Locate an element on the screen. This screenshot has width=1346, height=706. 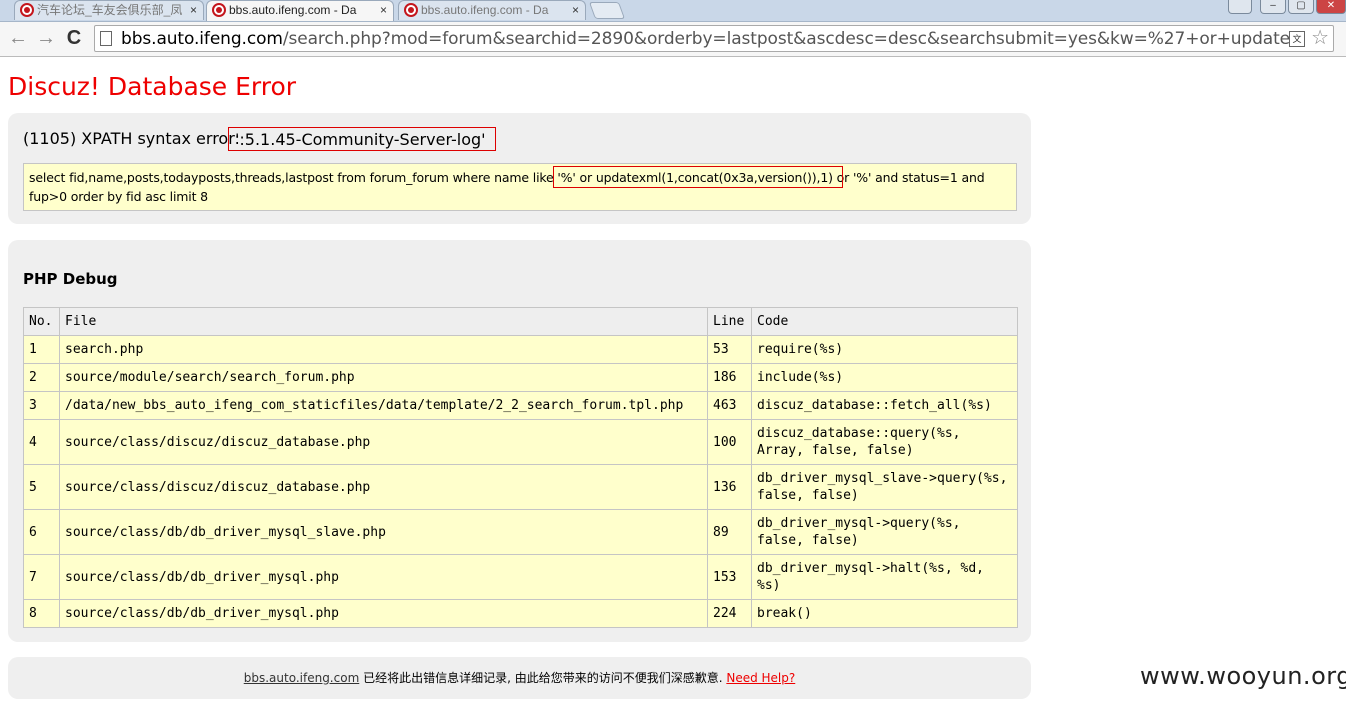
cell-code: discuz_database::fetch_all(%s) is located at coordinates (884, 405).